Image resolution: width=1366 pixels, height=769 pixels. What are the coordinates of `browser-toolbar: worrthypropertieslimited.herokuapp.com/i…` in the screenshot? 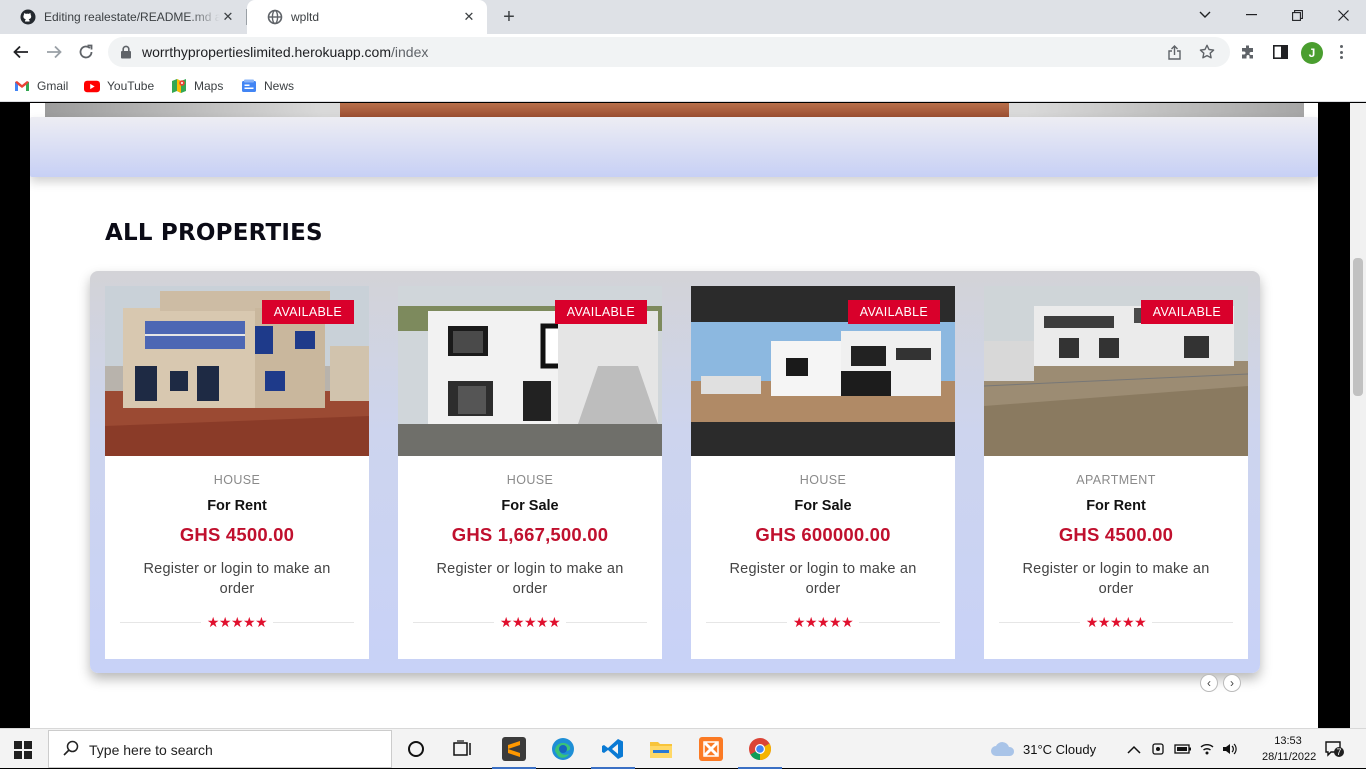 It's located at (683, 52).